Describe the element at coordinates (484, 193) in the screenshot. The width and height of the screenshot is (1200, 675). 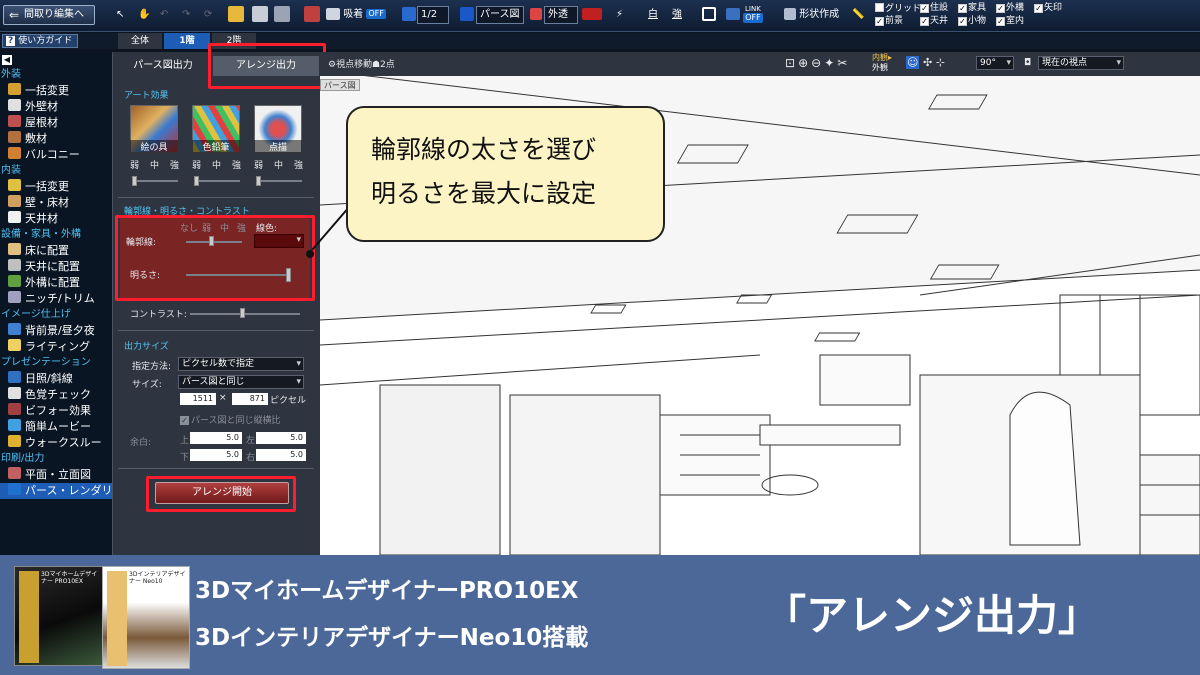
I see `callout-line-2: 明るさを最大に設定` at that location.